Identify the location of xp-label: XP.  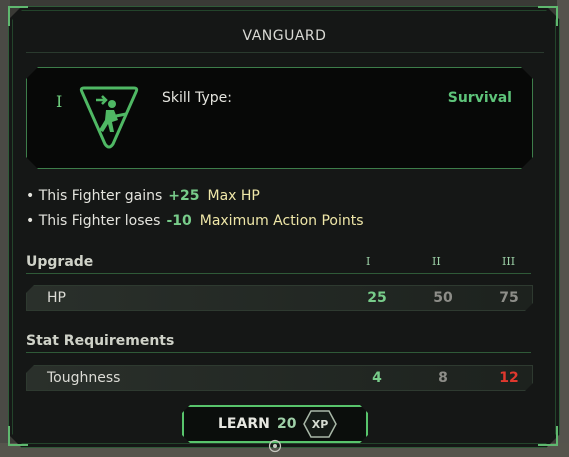
(320, 424).